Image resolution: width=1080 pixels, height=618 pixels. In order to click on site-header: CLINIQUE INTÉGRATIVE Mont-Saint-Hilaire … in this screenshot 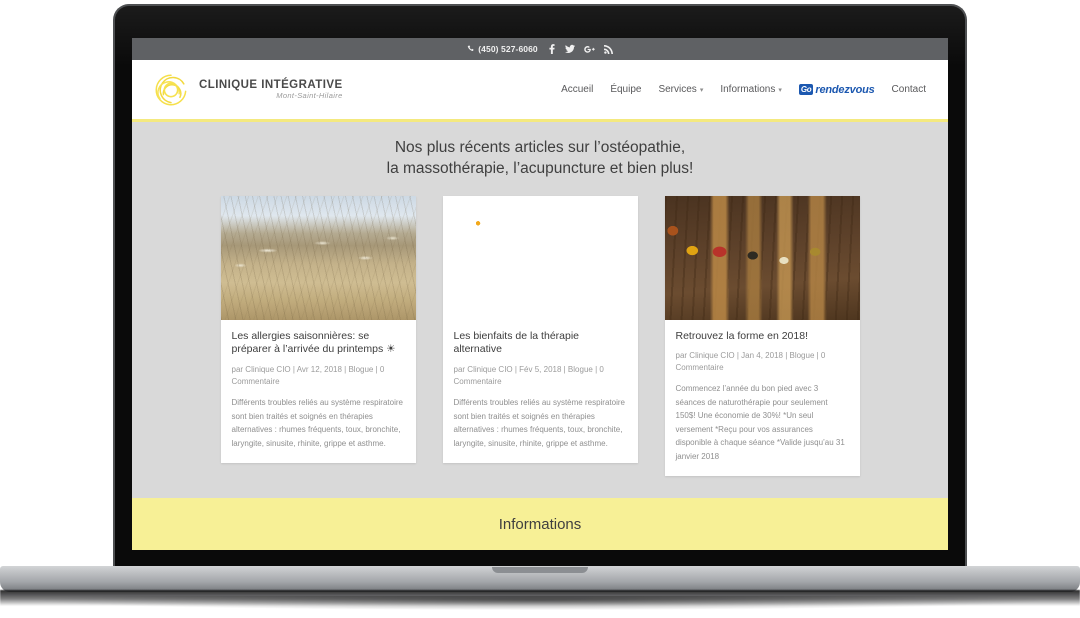, I will do `click(540, 91)`.